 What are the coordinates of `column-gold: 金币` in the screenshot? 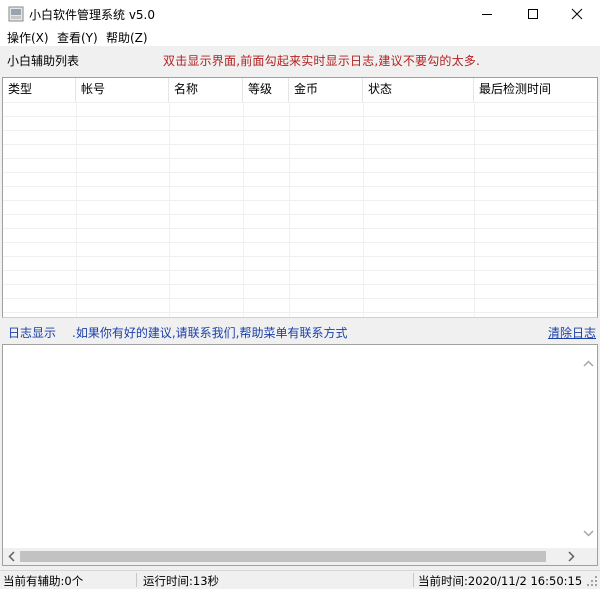 It's located at (326, 90).